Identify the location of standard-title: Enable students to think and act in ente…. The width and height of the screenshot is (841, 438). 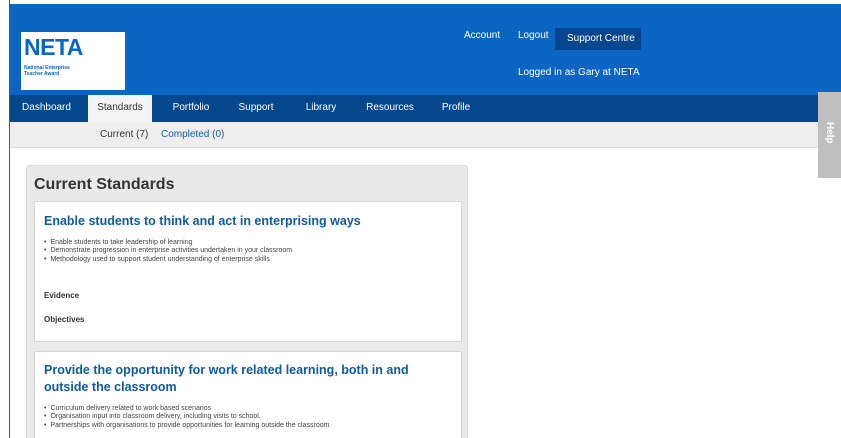
(244, 221).